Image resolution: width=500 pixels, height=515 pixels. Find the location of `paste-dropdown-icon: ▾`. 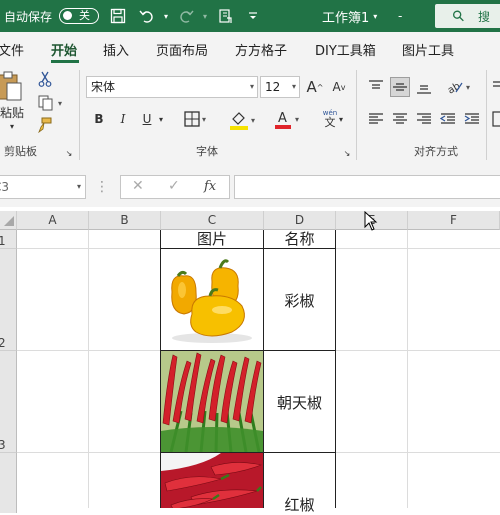

paste-dropdown-icon: ▾ is located at coordinates (12, 126).